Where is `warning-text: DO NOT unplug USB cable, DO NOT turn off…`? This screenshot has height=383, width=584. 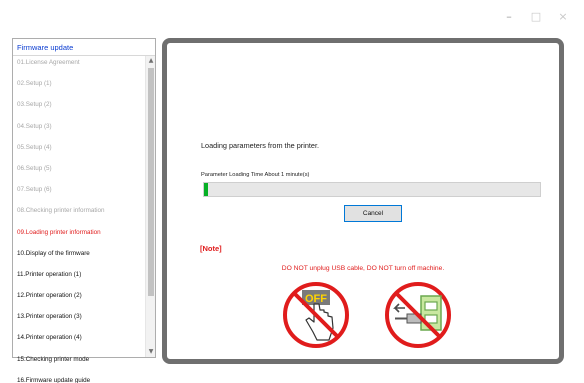 warning-text: DO NOT unplug USB cable, DO NOT turn off… is located at coordinates (363, 268).